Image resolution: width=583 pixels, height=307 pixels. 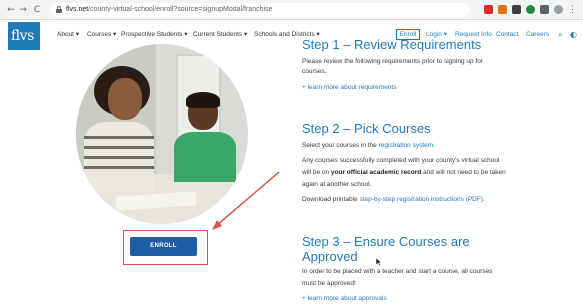 I want to click on step3-title-line1: Step 3 – Ensure Courses are, so click(x=386, y=241).